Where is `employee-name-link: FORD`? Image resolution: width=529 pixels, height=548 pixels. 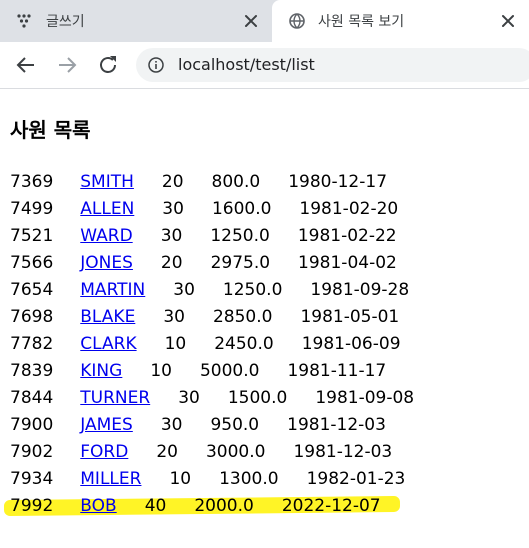 employee-name-link: FORD is located at coordinates (104, 452).